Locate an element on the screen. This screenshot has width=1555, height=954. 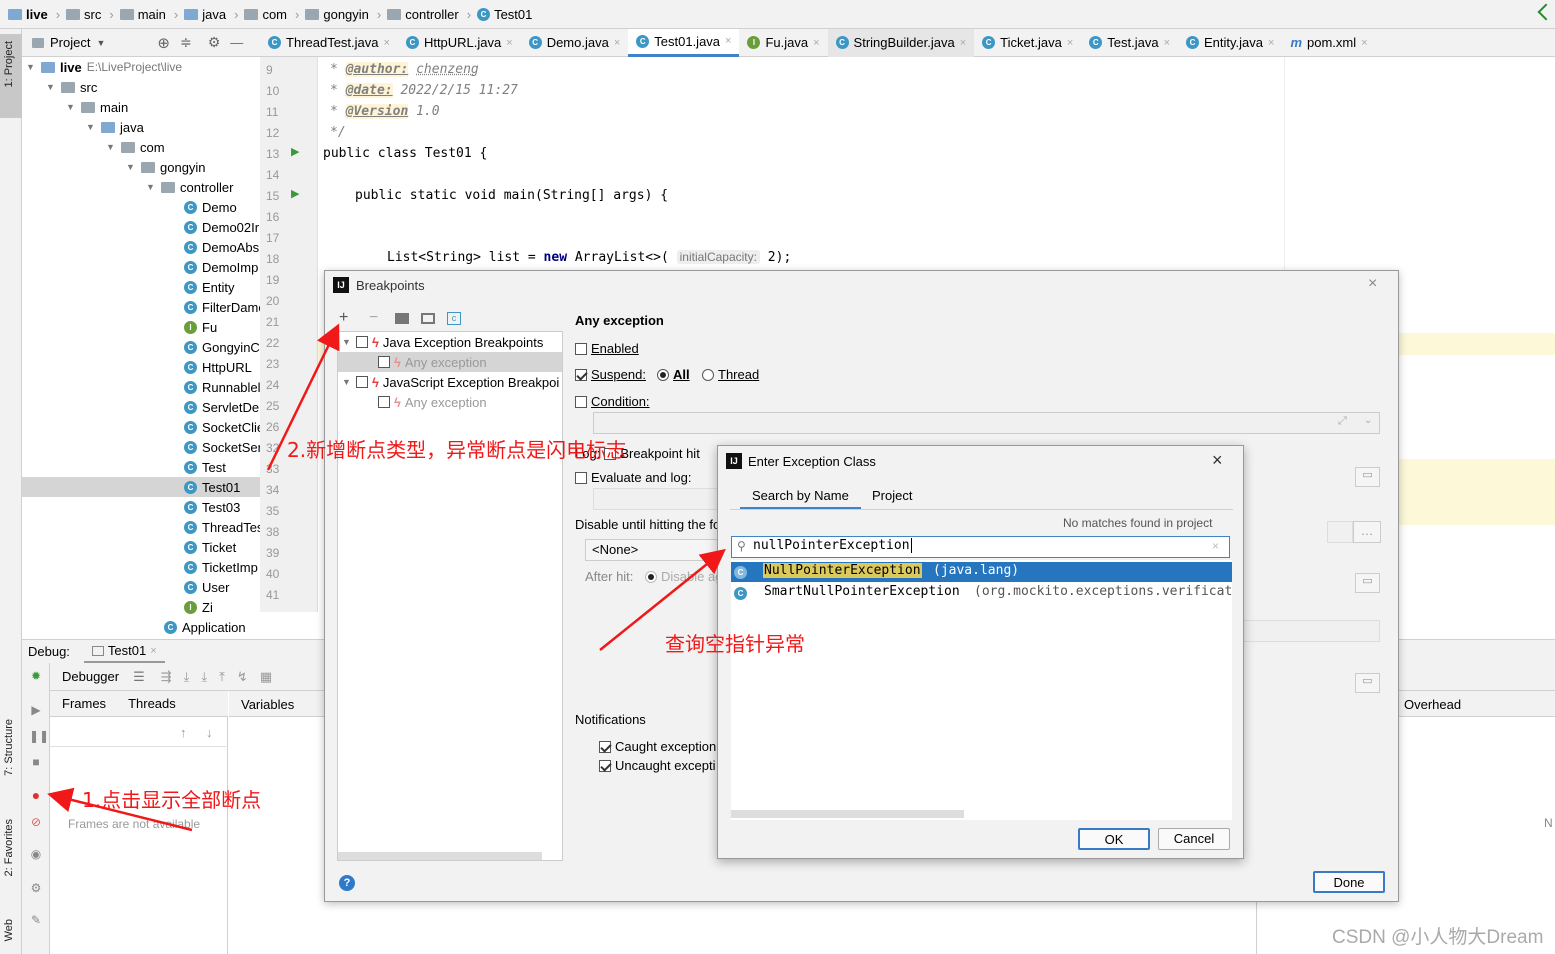
annotation-step3: 查询空指针异常 is located at coordinates (735, 644).